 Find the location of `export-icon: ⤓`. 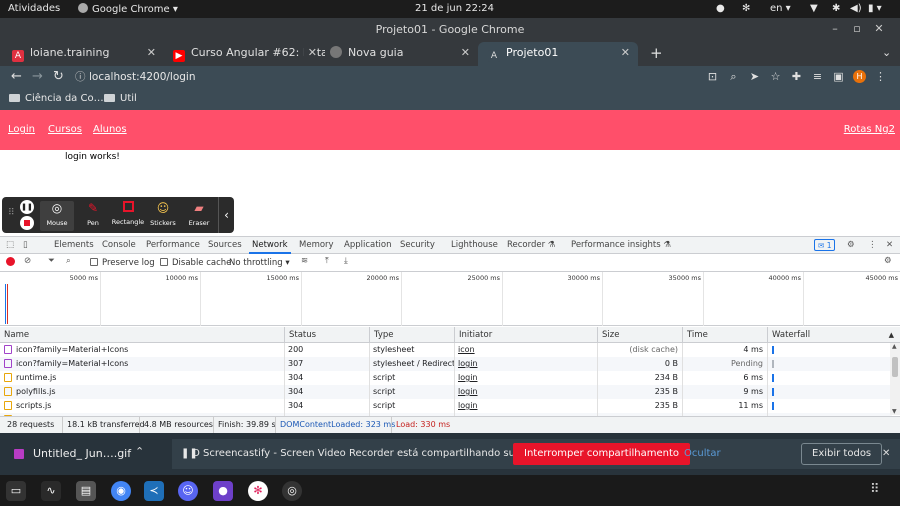

export-icon: ⤓ is located at coordinates (346, 261).